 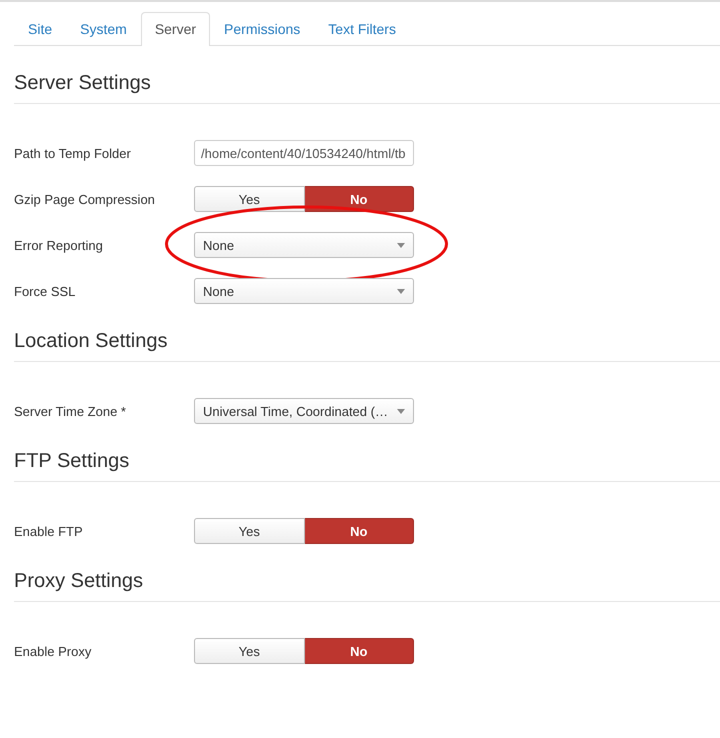 What do you see at coordinates (49, 531) in the screenshot?
I see `field-label: Enable FTP` at bounding box center [49, 531].